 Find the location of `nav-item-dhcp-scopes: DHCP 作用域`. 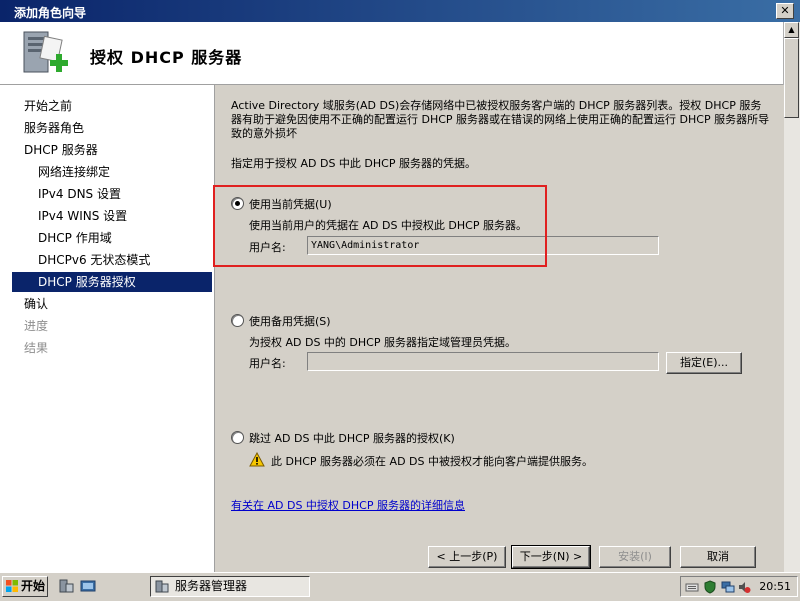

nav-item-dhcp-scopes: DHCP 作用域 is located at coordinates (106, 238).